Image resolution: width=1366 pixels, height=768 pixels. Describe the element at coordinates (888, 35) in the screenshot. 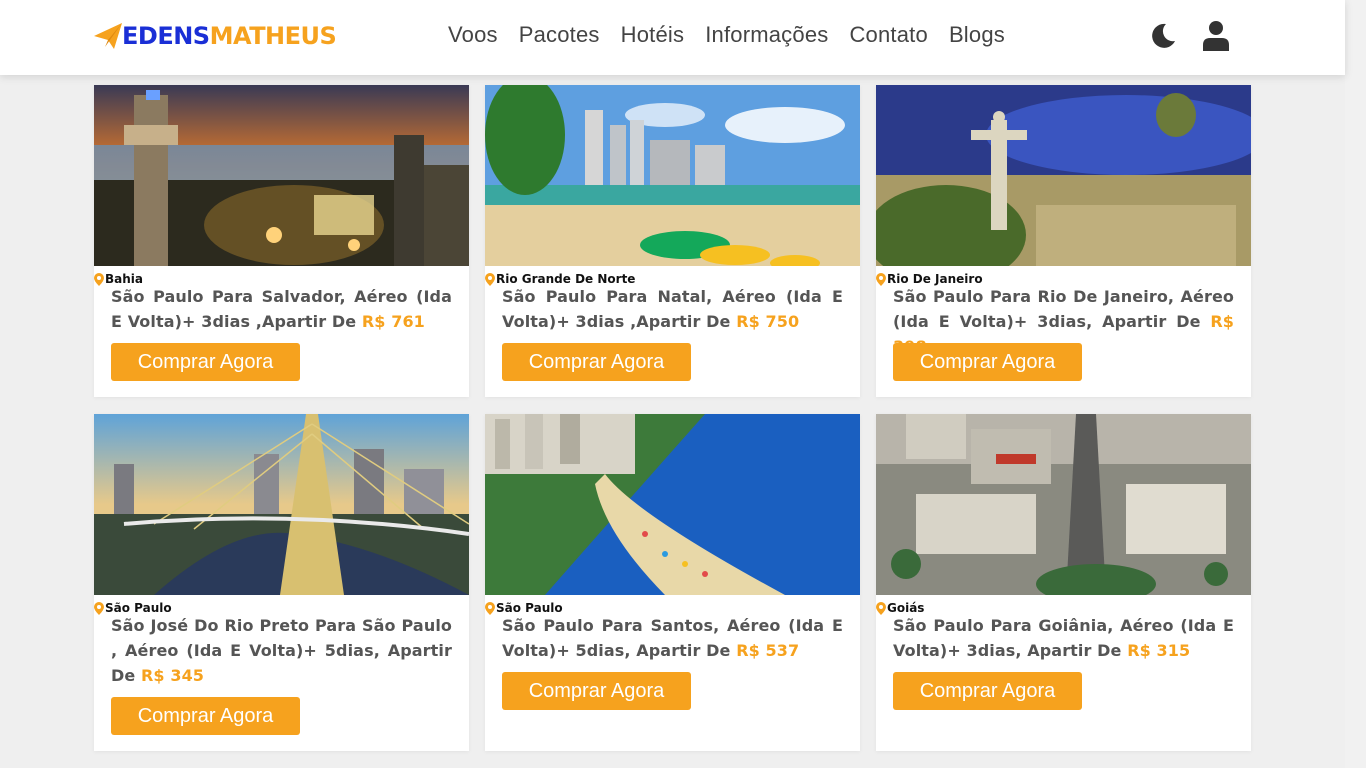

I see `nav-link-contato: Contato` at that location.